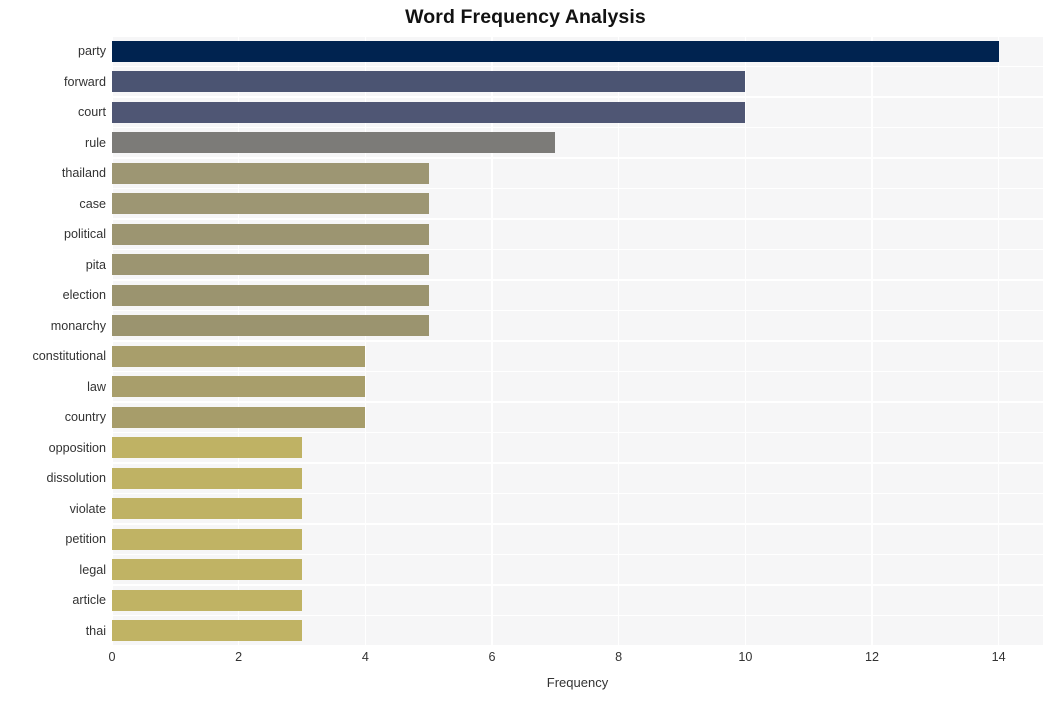 This screenshot has height=701, width=1051. What do you see at coordinates (270, 234) in the screenshot?
I see `bar-political` at bounding box center [270, 234].